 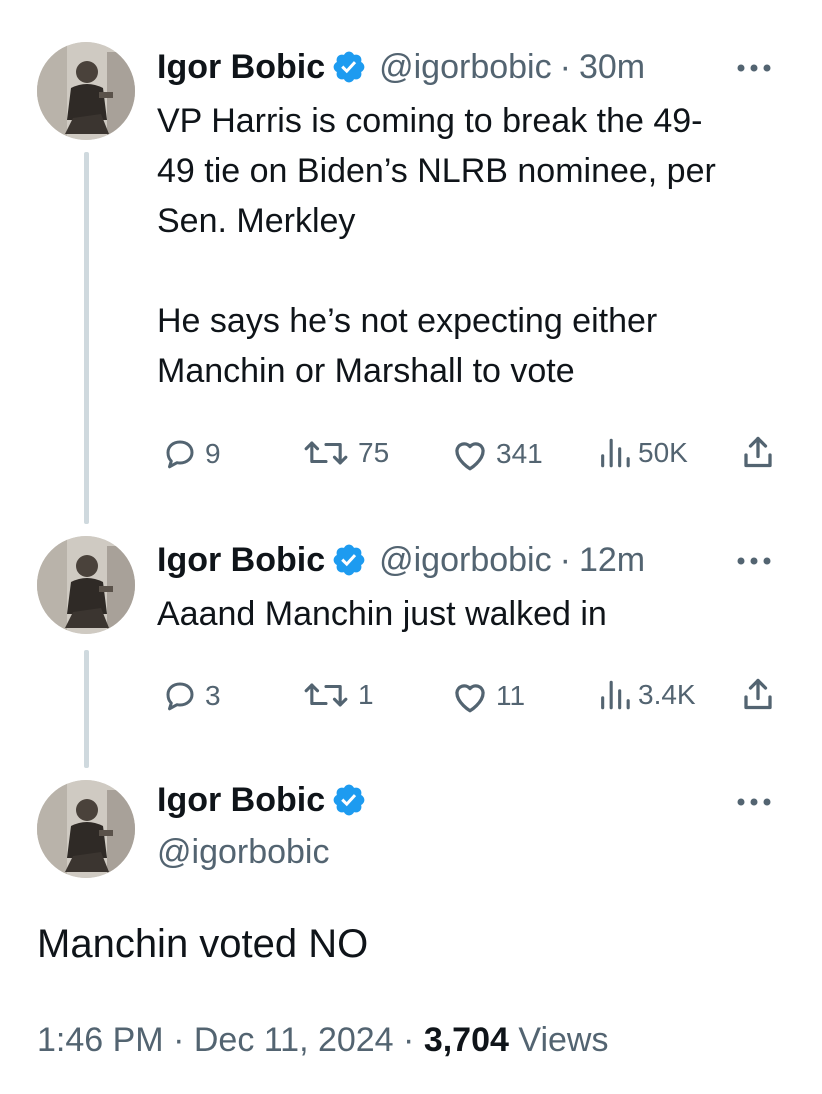 I want to click on reply-button: 3, so click(x=191, y=696).